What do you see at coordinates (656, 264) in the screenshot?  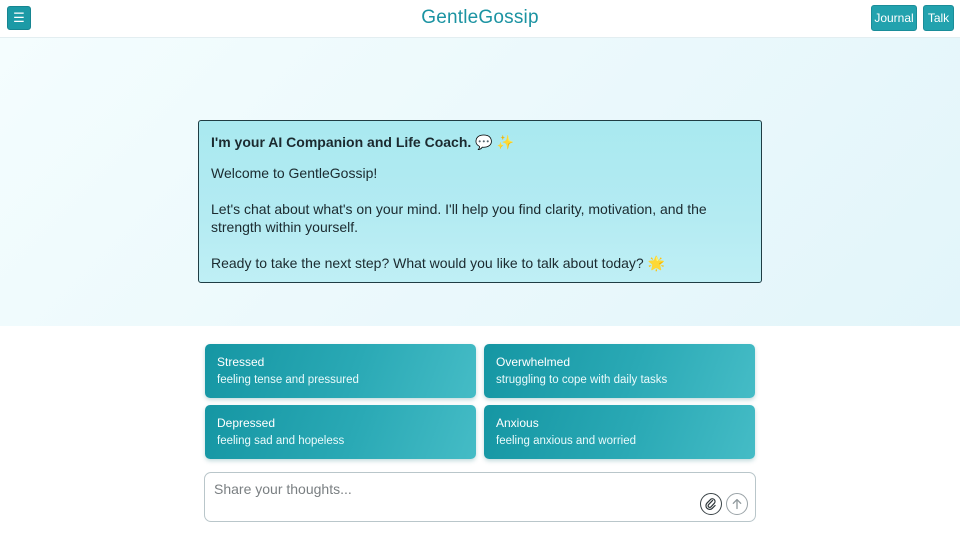 I see `glowing-star-icon: 🌟` at bounding box center [656, 264].